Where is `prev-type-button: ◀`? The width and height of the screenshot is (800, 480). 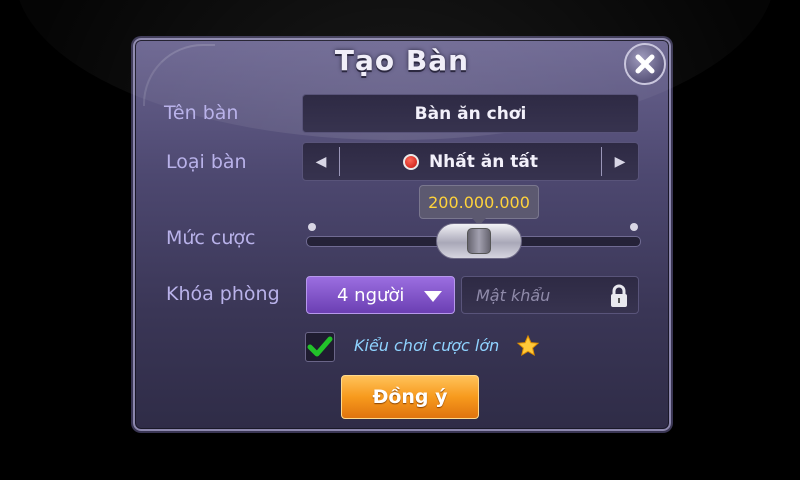 prev-type-button: ◀ is located at coordinates (321, 161).